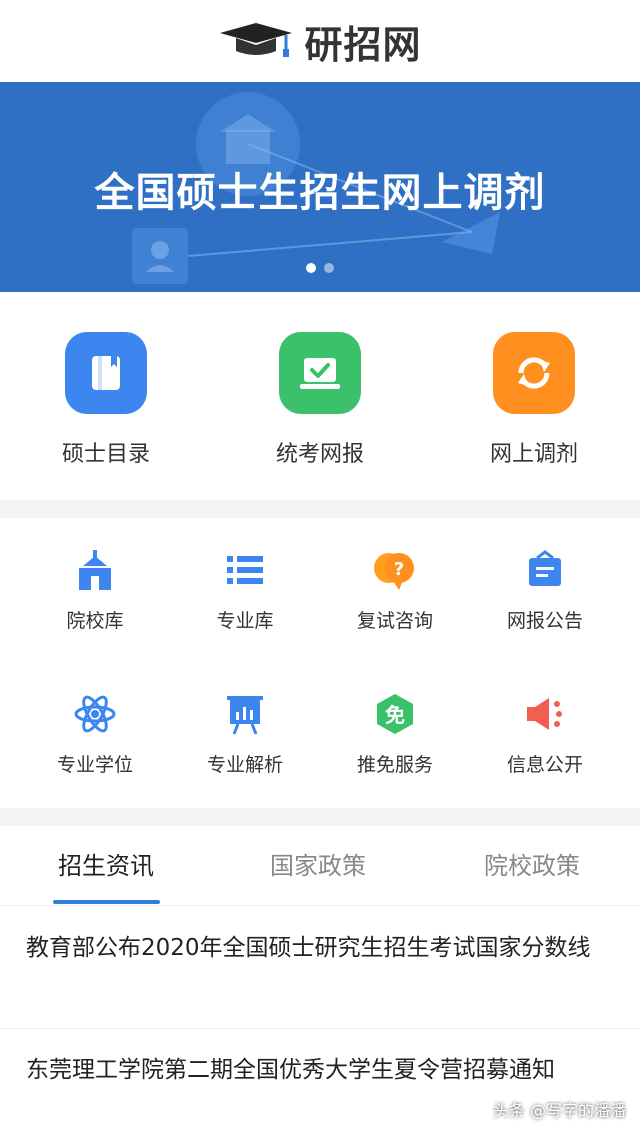 This screenshot has height=1134, width=640. I want to click on service-label: 复试咨询, so click(394, 621).